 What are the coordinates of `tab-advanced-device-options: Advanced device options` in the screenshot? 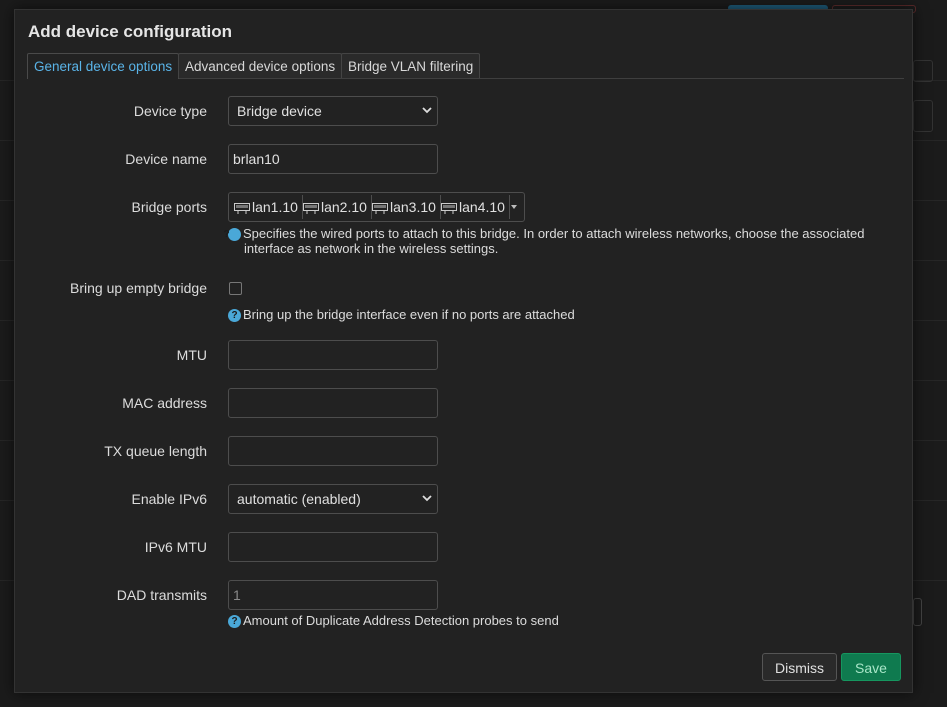 It's located at (260, 65).